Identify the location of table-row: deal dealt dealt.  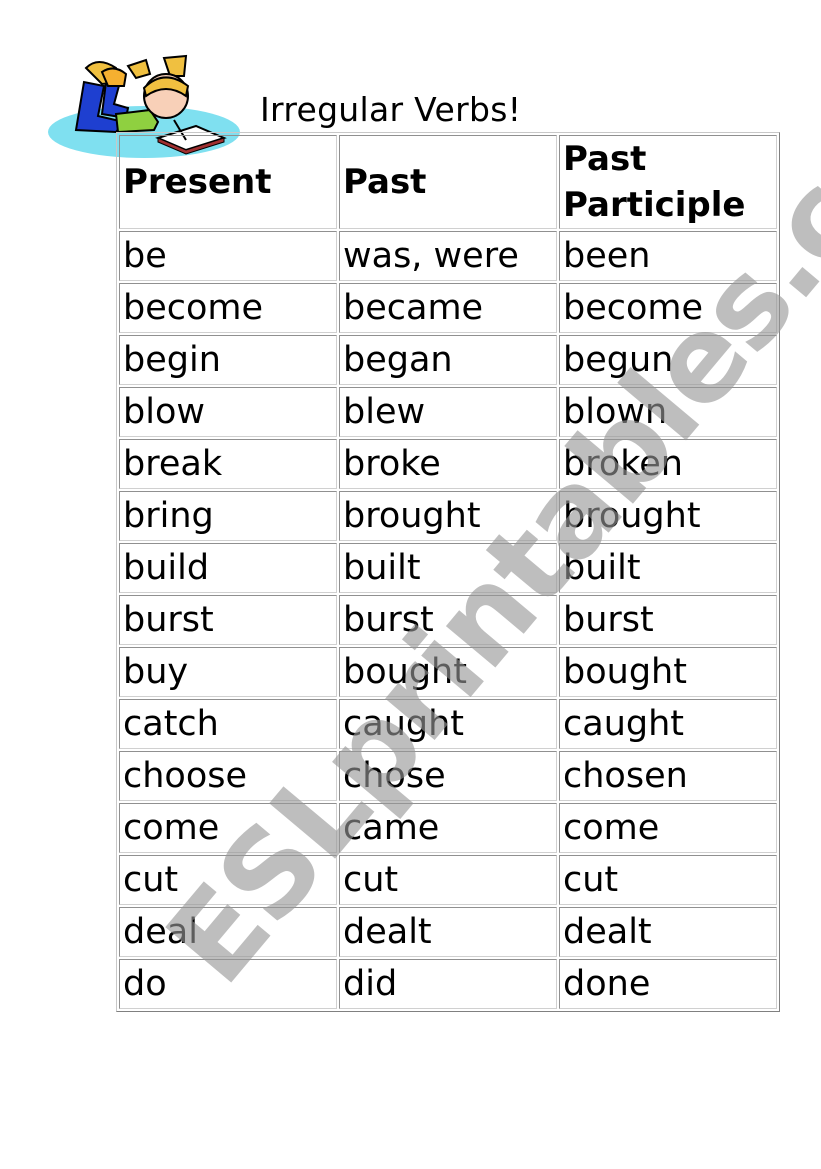
(448, 932).